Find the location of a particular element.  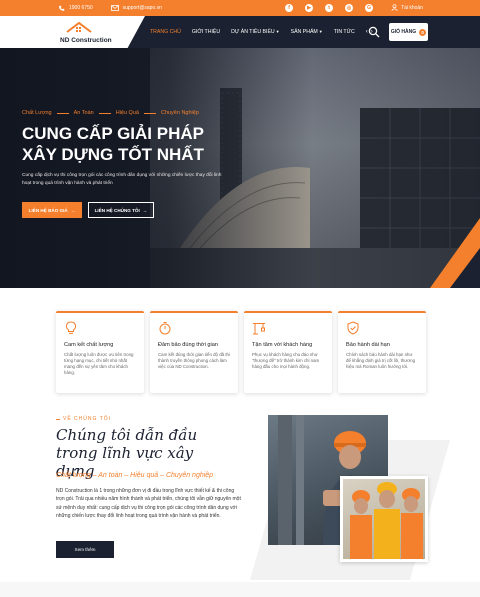

cart-label: GIỎ HÀNG is located at coordinates (403, 32).